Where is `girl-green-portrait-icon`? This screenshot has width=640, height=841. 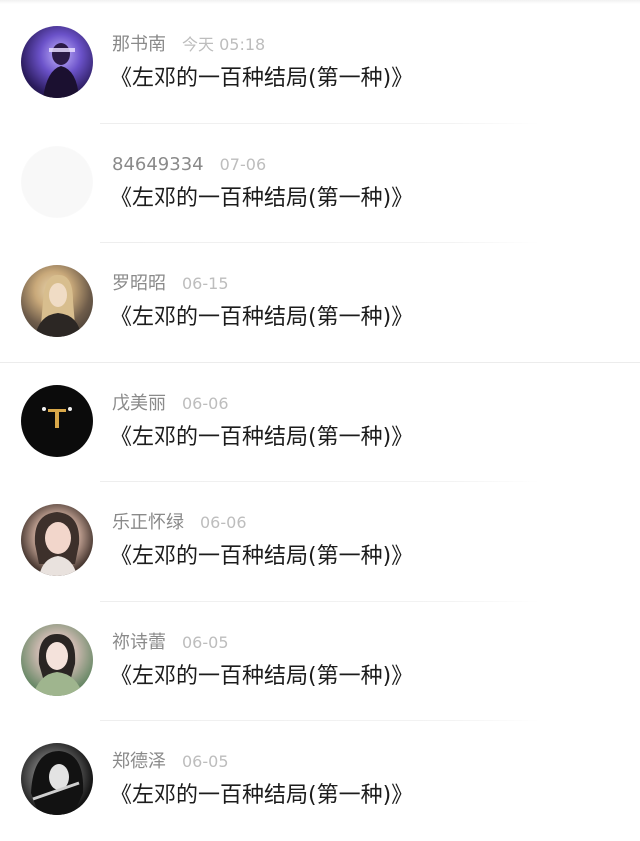 girl-green-portrait-icon is located at coordinates (58, 664).